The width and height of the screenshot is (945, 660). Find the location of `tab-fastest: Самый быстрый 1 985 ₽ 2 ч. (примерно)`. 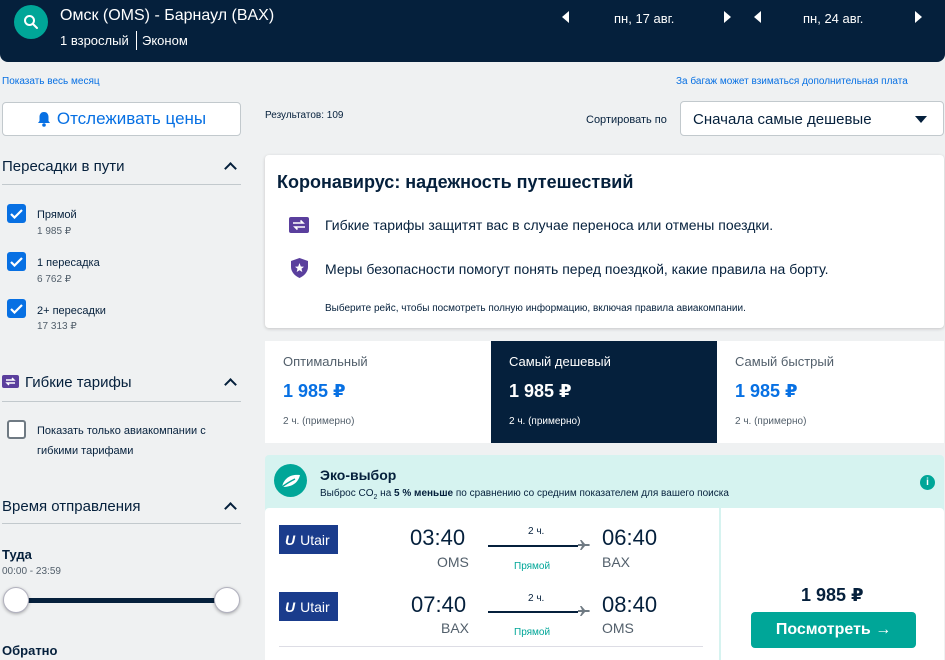

tab-fastest: Самый быстрый 1 985 ₽ 2 ч. (примерно) is located at coordinates (830, 392).